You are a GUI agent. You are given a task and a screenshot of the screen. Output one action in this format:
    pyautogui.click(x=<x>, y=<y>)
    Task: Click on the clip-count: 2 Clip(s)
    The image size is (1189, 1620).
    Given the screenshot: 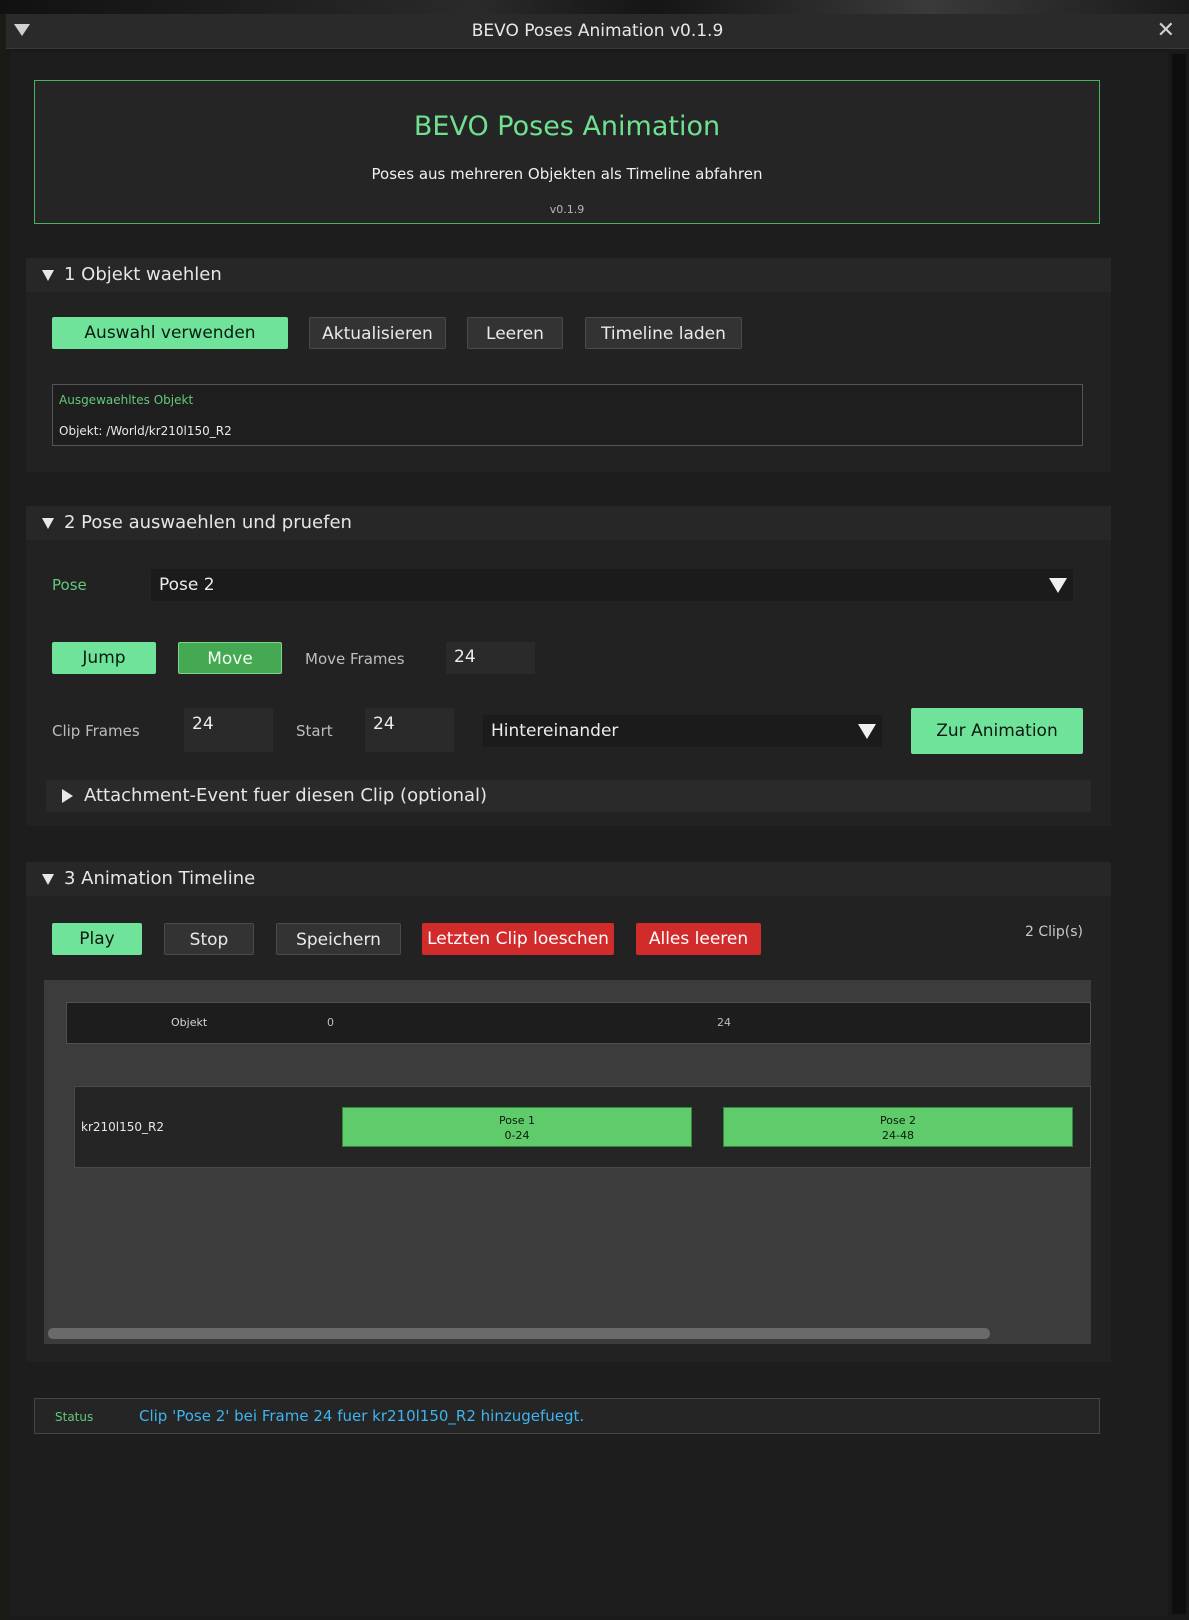 What is the action you would take?
    pyautogui.click(x=1053, y=932)
    